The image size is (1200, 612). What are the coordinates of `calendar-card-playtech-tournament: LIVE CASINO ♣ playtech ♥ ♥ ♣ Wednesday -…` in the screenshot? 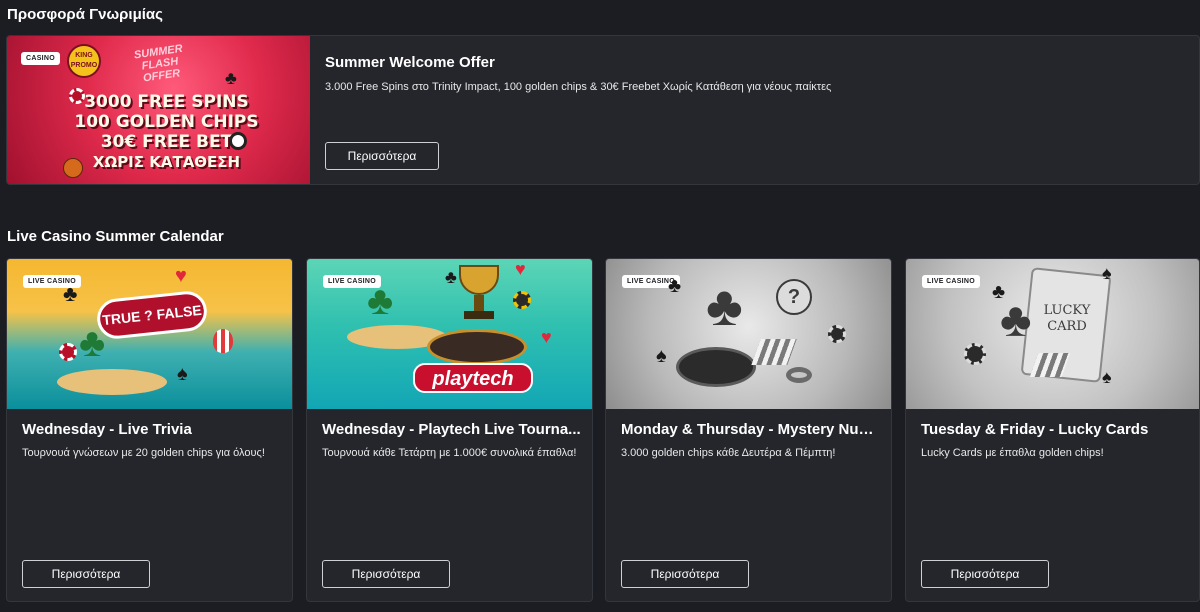 It's located at (449, 430).